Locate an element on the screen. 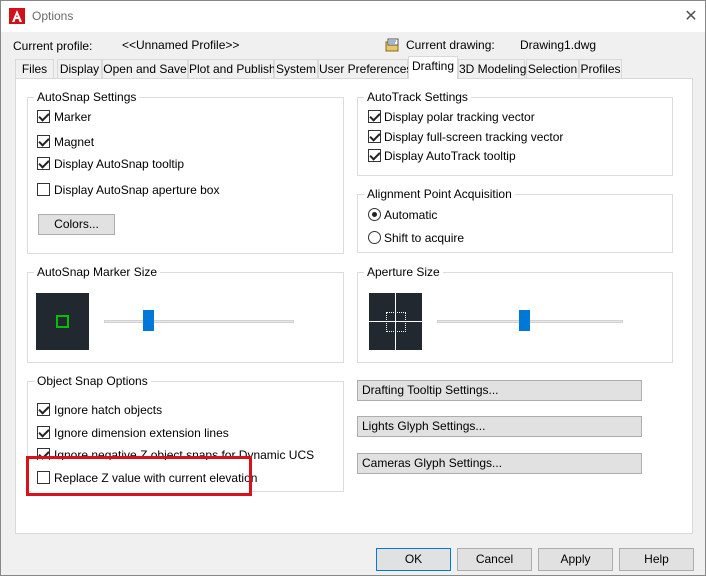 The width and height of the screenshot is (706, 576). marker-size-slider-thumb is located at coordinates (148, 320).